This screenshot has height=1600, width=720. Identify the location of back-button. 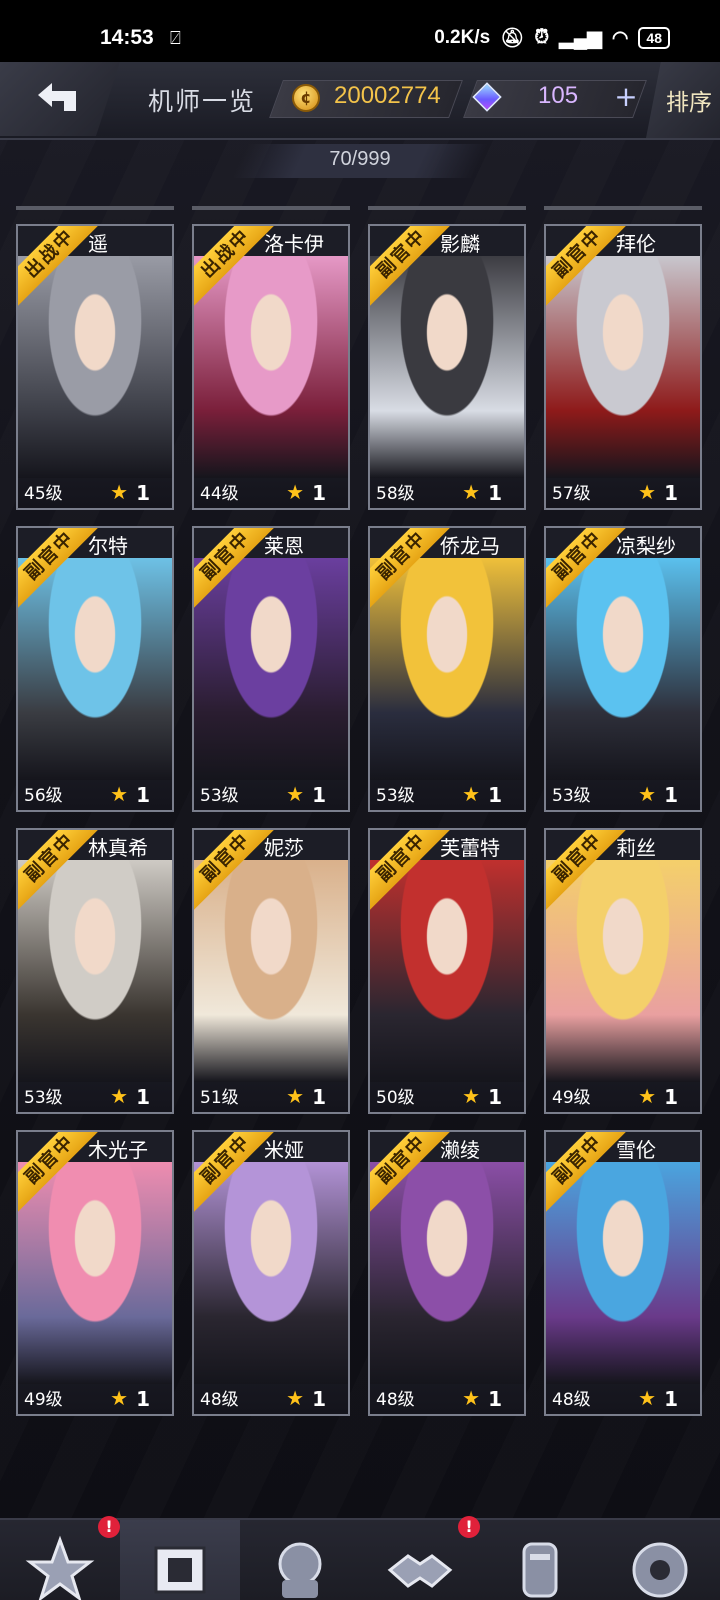
(60, 99).